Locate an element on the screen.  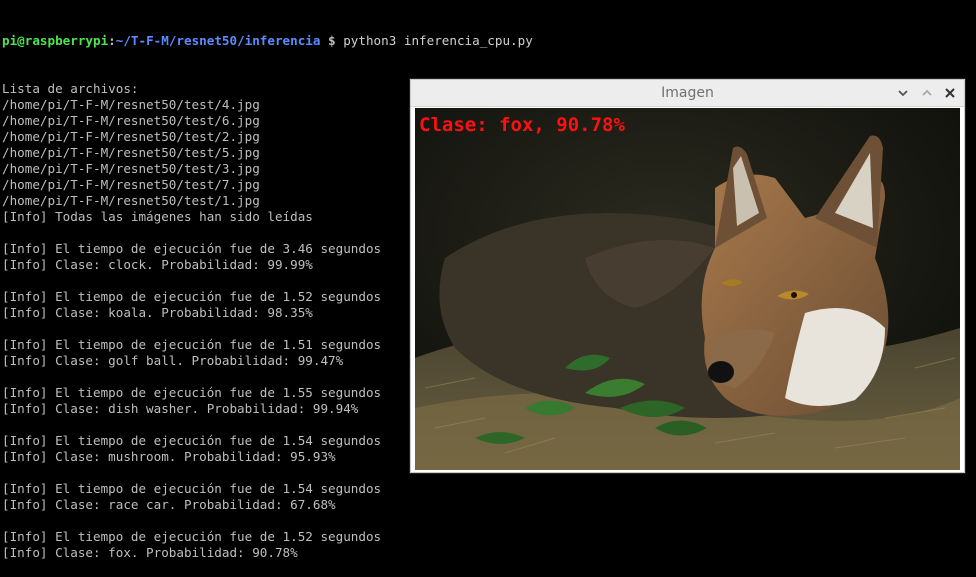
minimize-button is located at coordinates (903, 93).